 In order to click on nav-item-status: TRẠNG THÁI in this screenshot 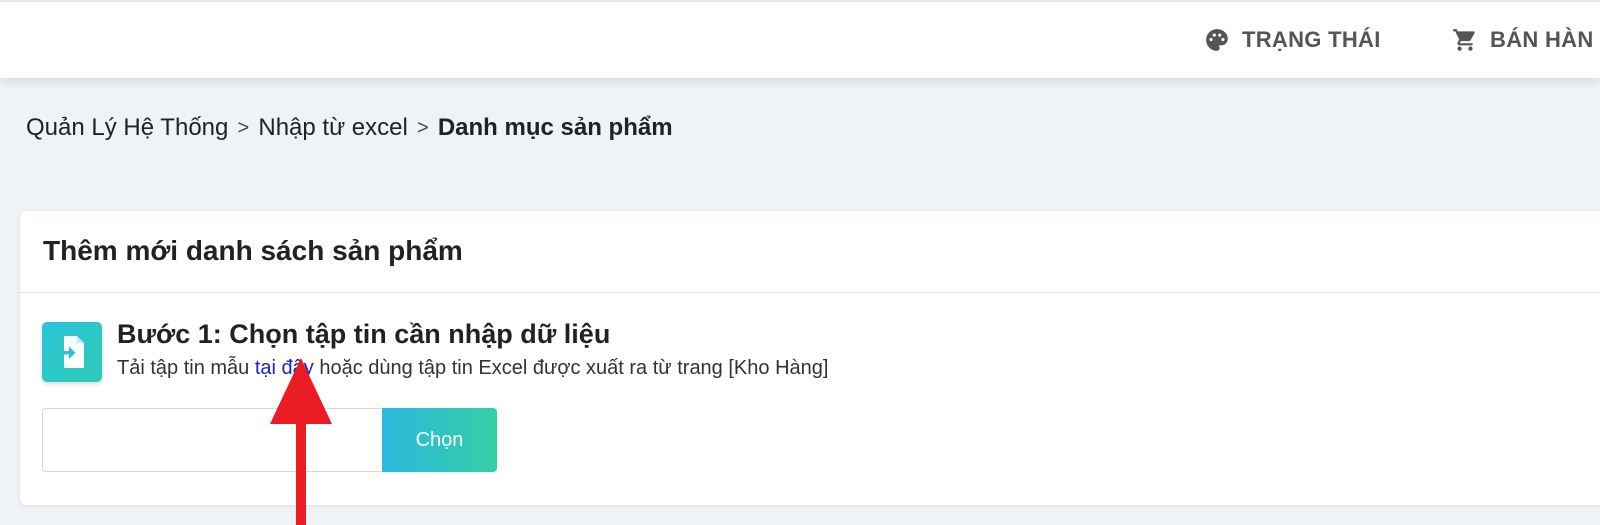, I will do `click(1292, 40)`.